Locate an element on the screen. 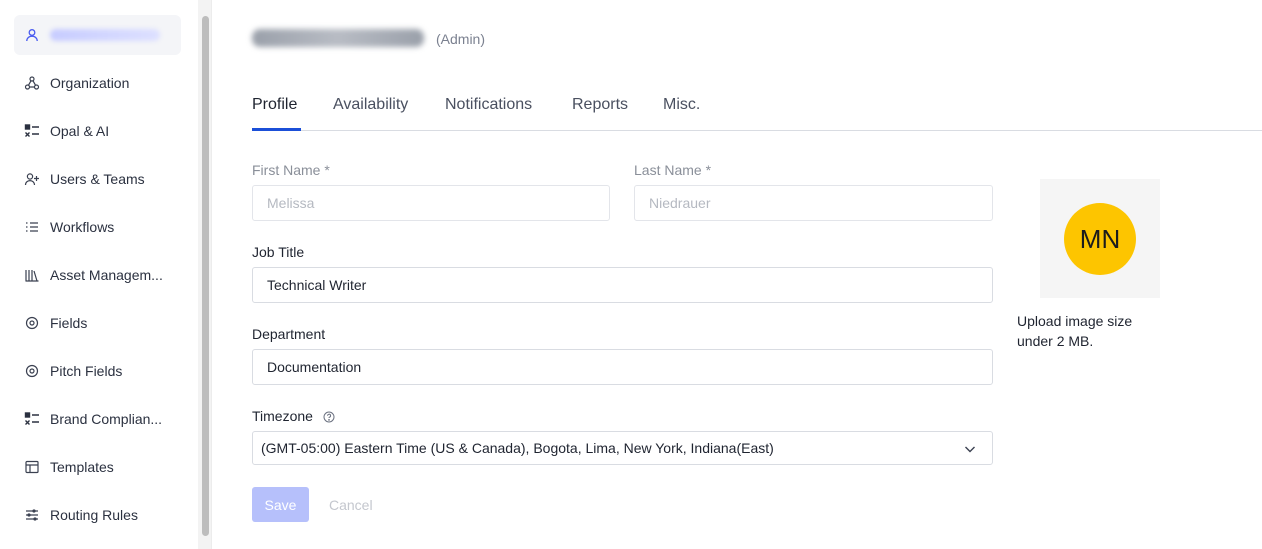 This screenshot has width=1262, height=549. upload-size-note: Upload image size under 2 MB. is located at coordinates (1075, 331).